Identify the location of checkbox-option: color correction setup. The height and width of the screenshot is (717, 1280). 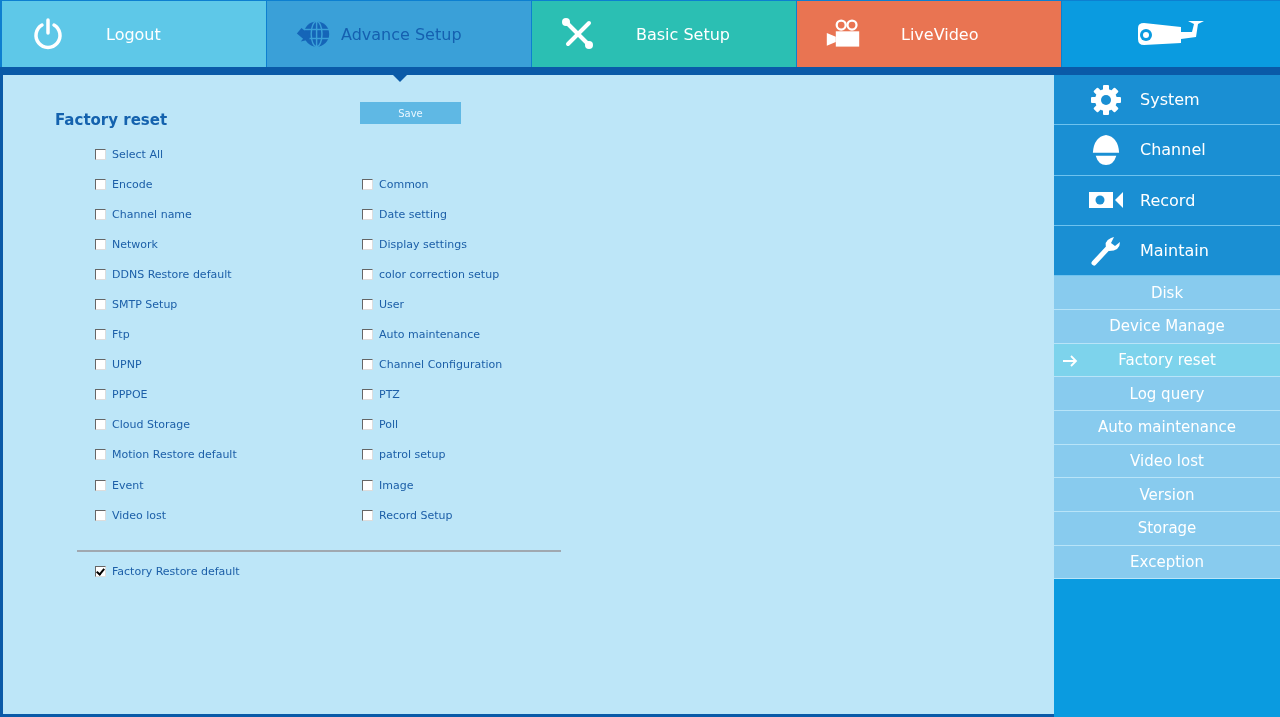
(431, 274).